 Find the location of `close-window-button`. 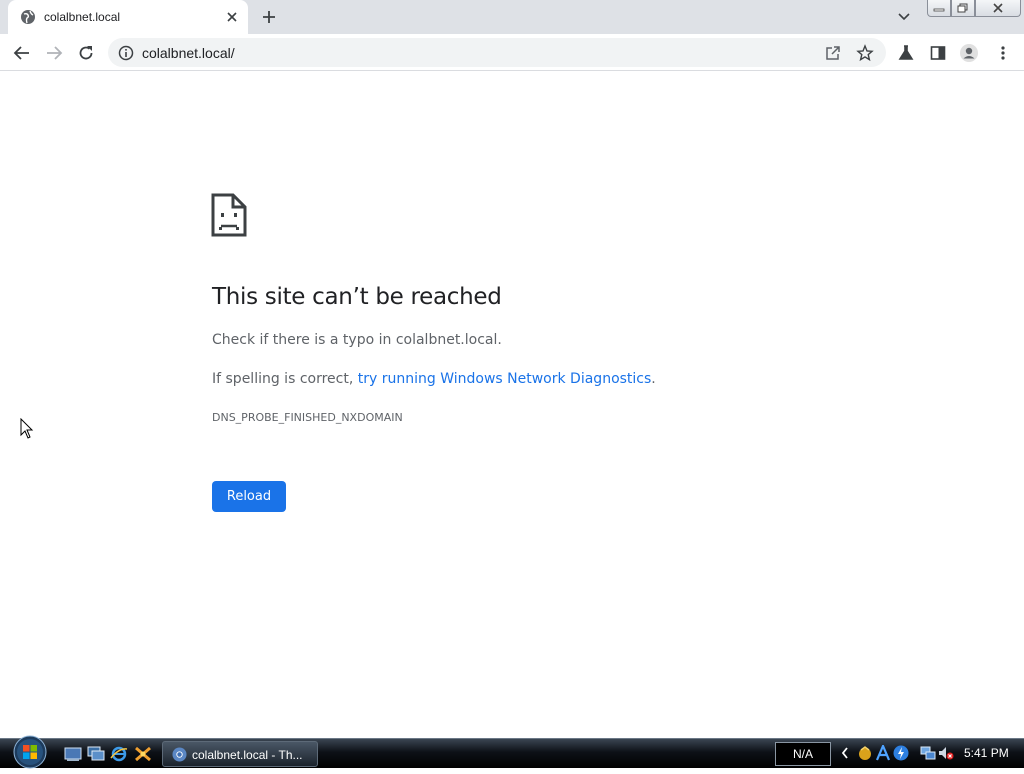

close-window-button is located at coordinates (998, 8).